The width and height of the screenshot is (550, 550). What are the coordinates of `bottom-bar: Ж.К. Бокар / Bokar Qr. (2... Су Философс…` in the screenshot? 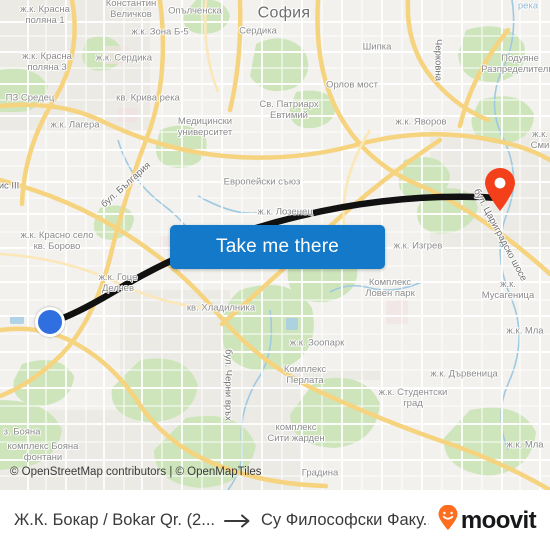 It's located at (275, 520).